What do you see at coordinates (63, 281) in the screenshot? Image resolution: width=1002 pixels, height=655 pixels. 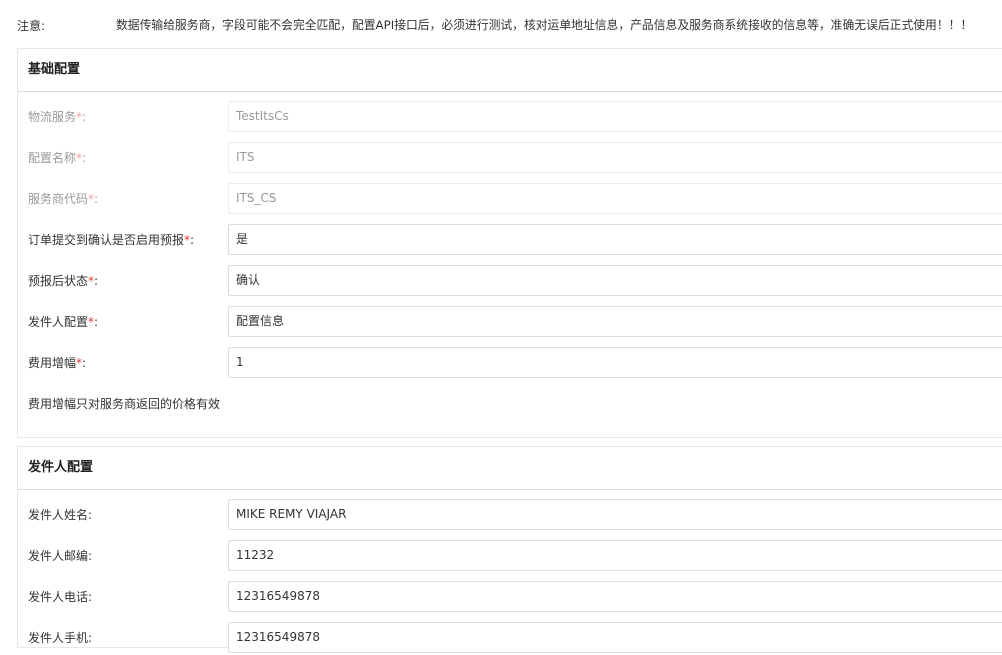 I see `post-forecast-status-label: 预报后状态*:` at bounding box center [63, 281].